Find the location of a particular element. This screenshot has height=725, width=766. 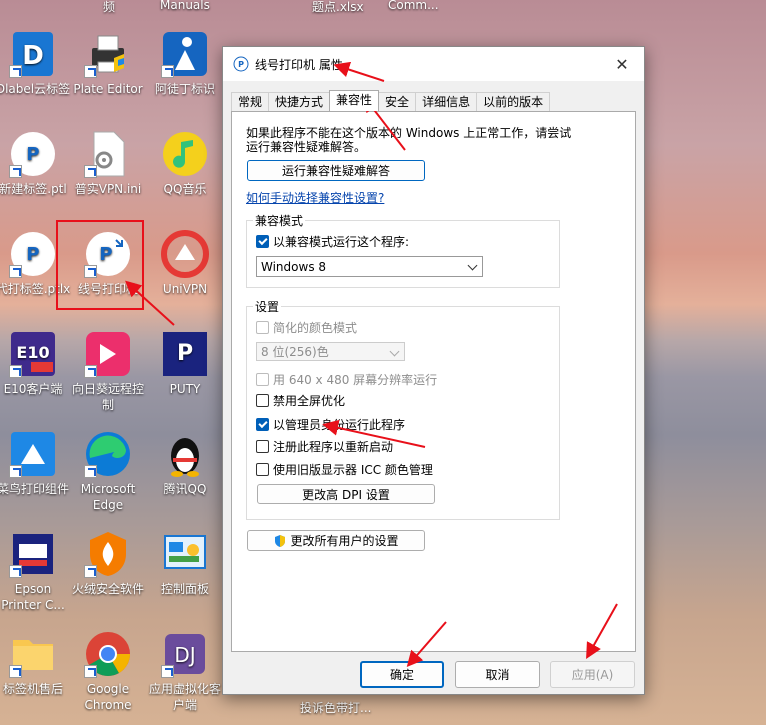

res-640-checkbox: 用 640 x 480 屏幕分辨率运行 is located at coordinates (346, 379).